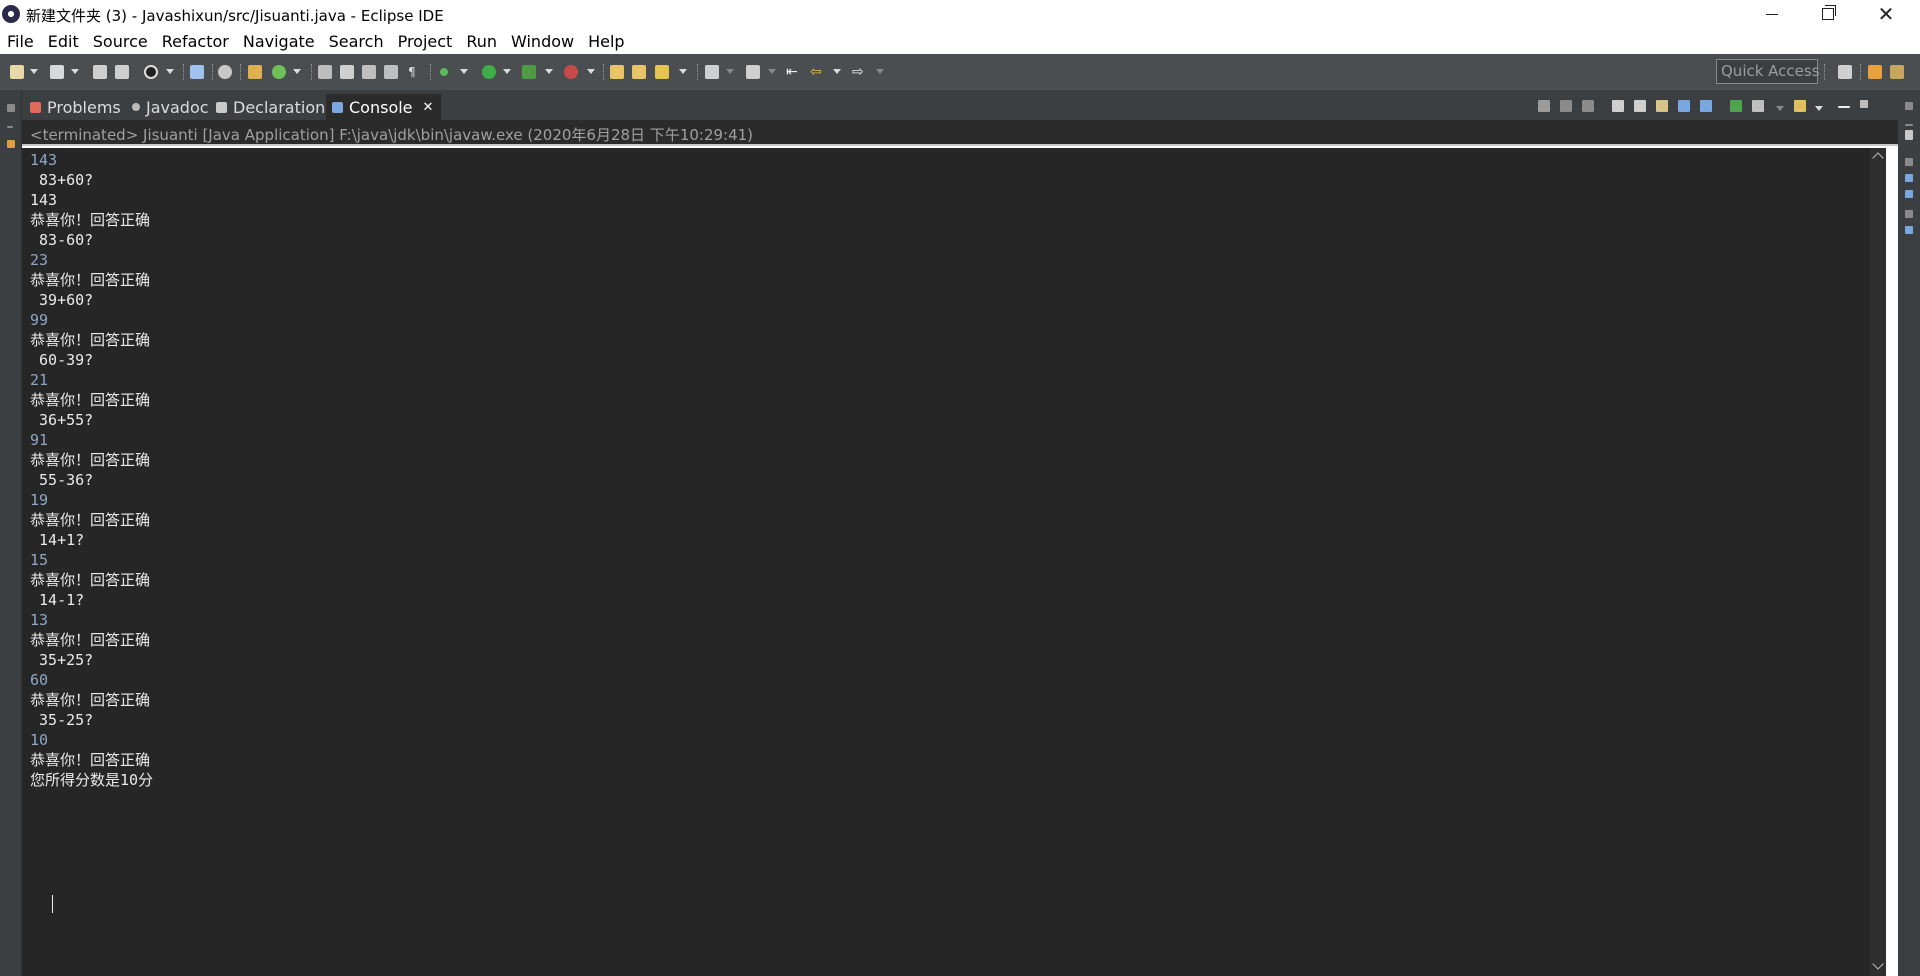 The width and height of the screenshot is (1920, 976). Describe the element at coordinates (279, 41) in the screenshot. I see `menu-navigate: Navigate` at that location.